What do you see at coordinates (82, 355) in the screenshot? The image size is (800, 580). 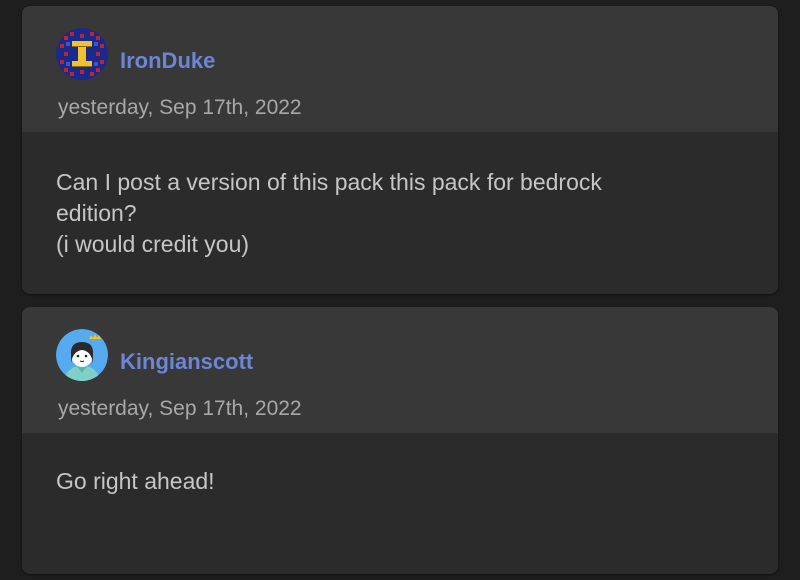 I see `kingianscott-avatar-icon` at bounding box center [82, 355].